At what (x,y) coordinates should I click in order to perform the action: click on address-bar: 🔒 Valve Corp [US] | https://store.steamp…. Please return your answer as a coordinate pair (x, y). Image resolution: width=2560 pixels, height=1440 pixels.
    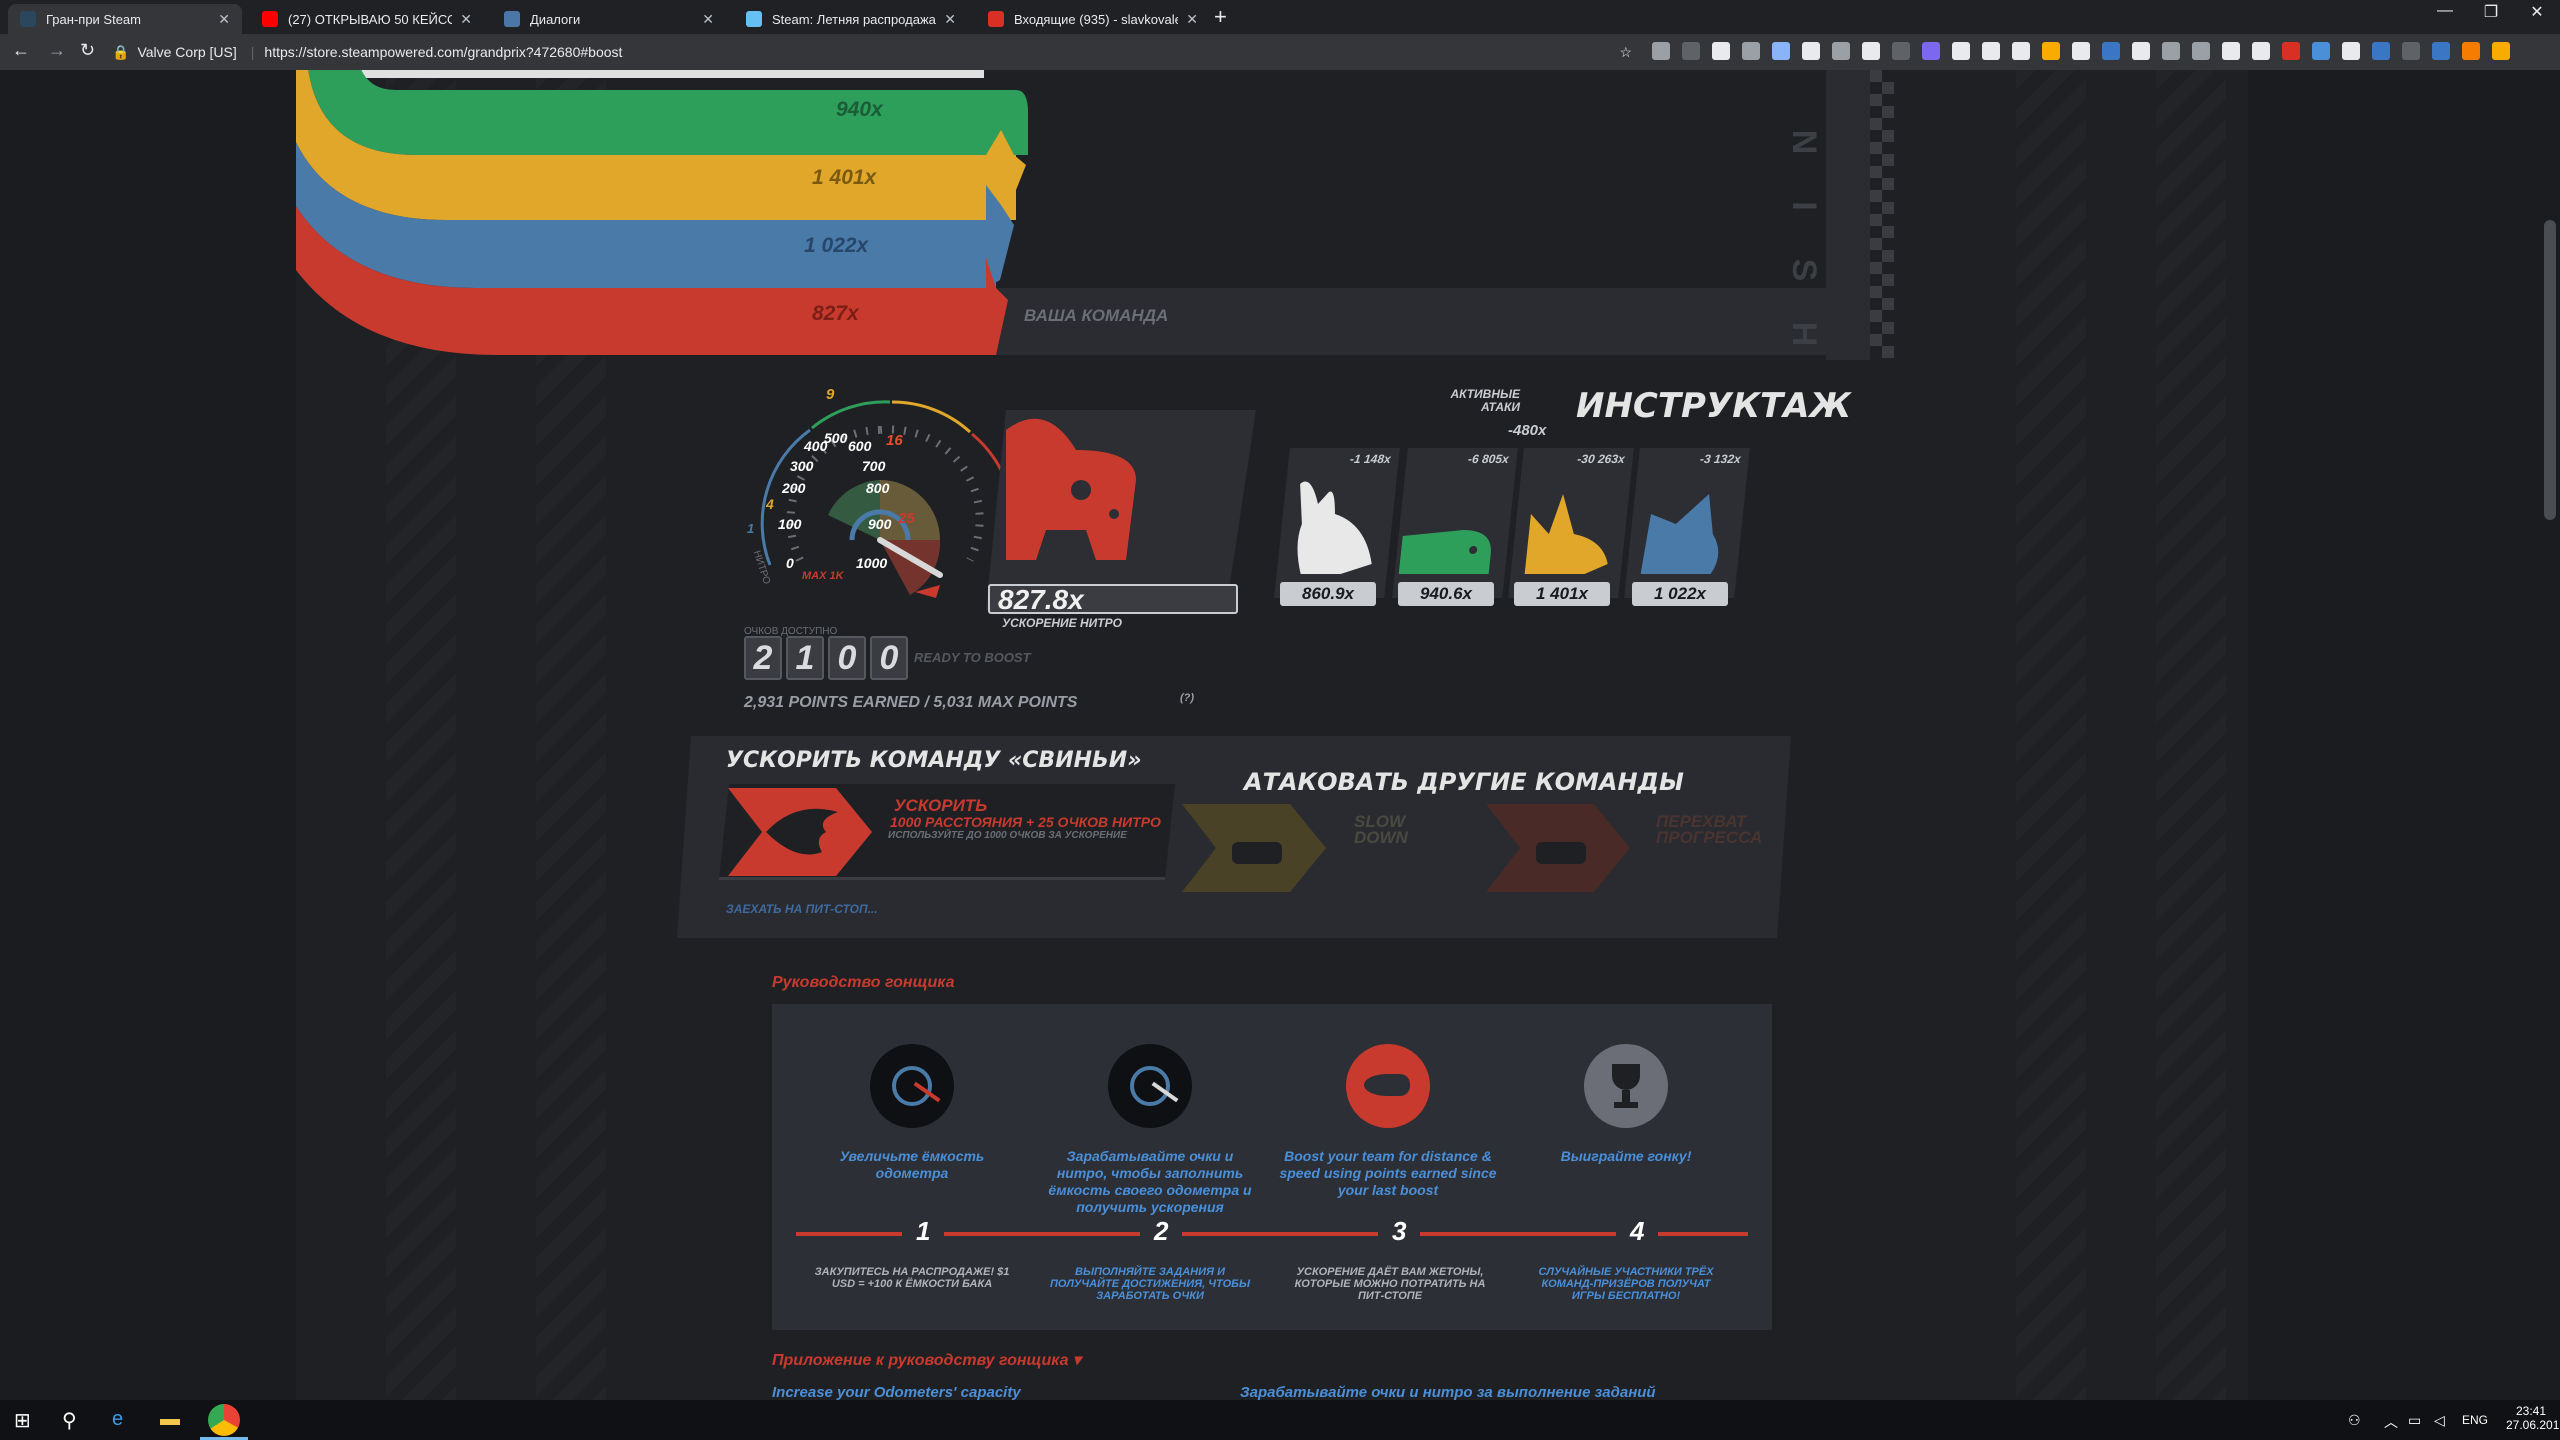
    Looking at the image, I should click on (877, 52).